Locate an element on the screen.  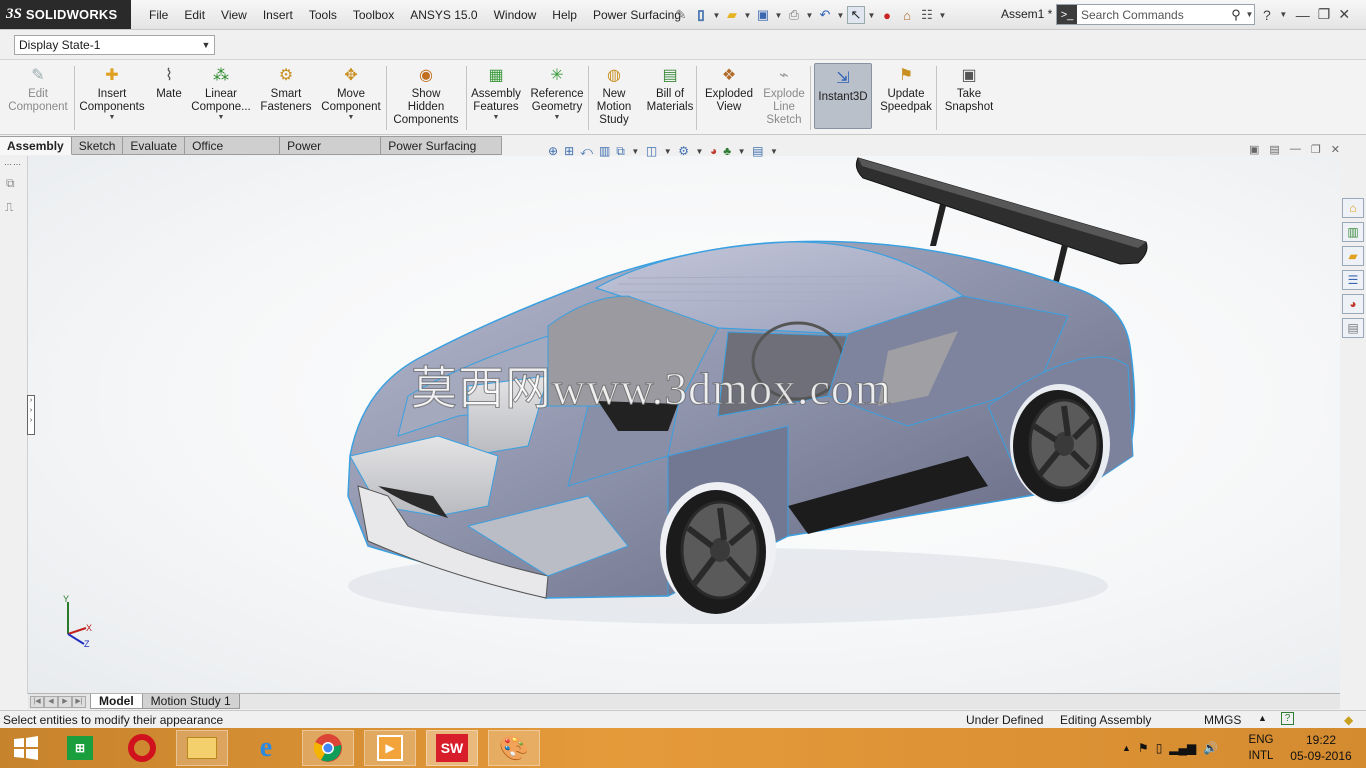
tab-assembly: Assembly is located at coordinates (36, 145).